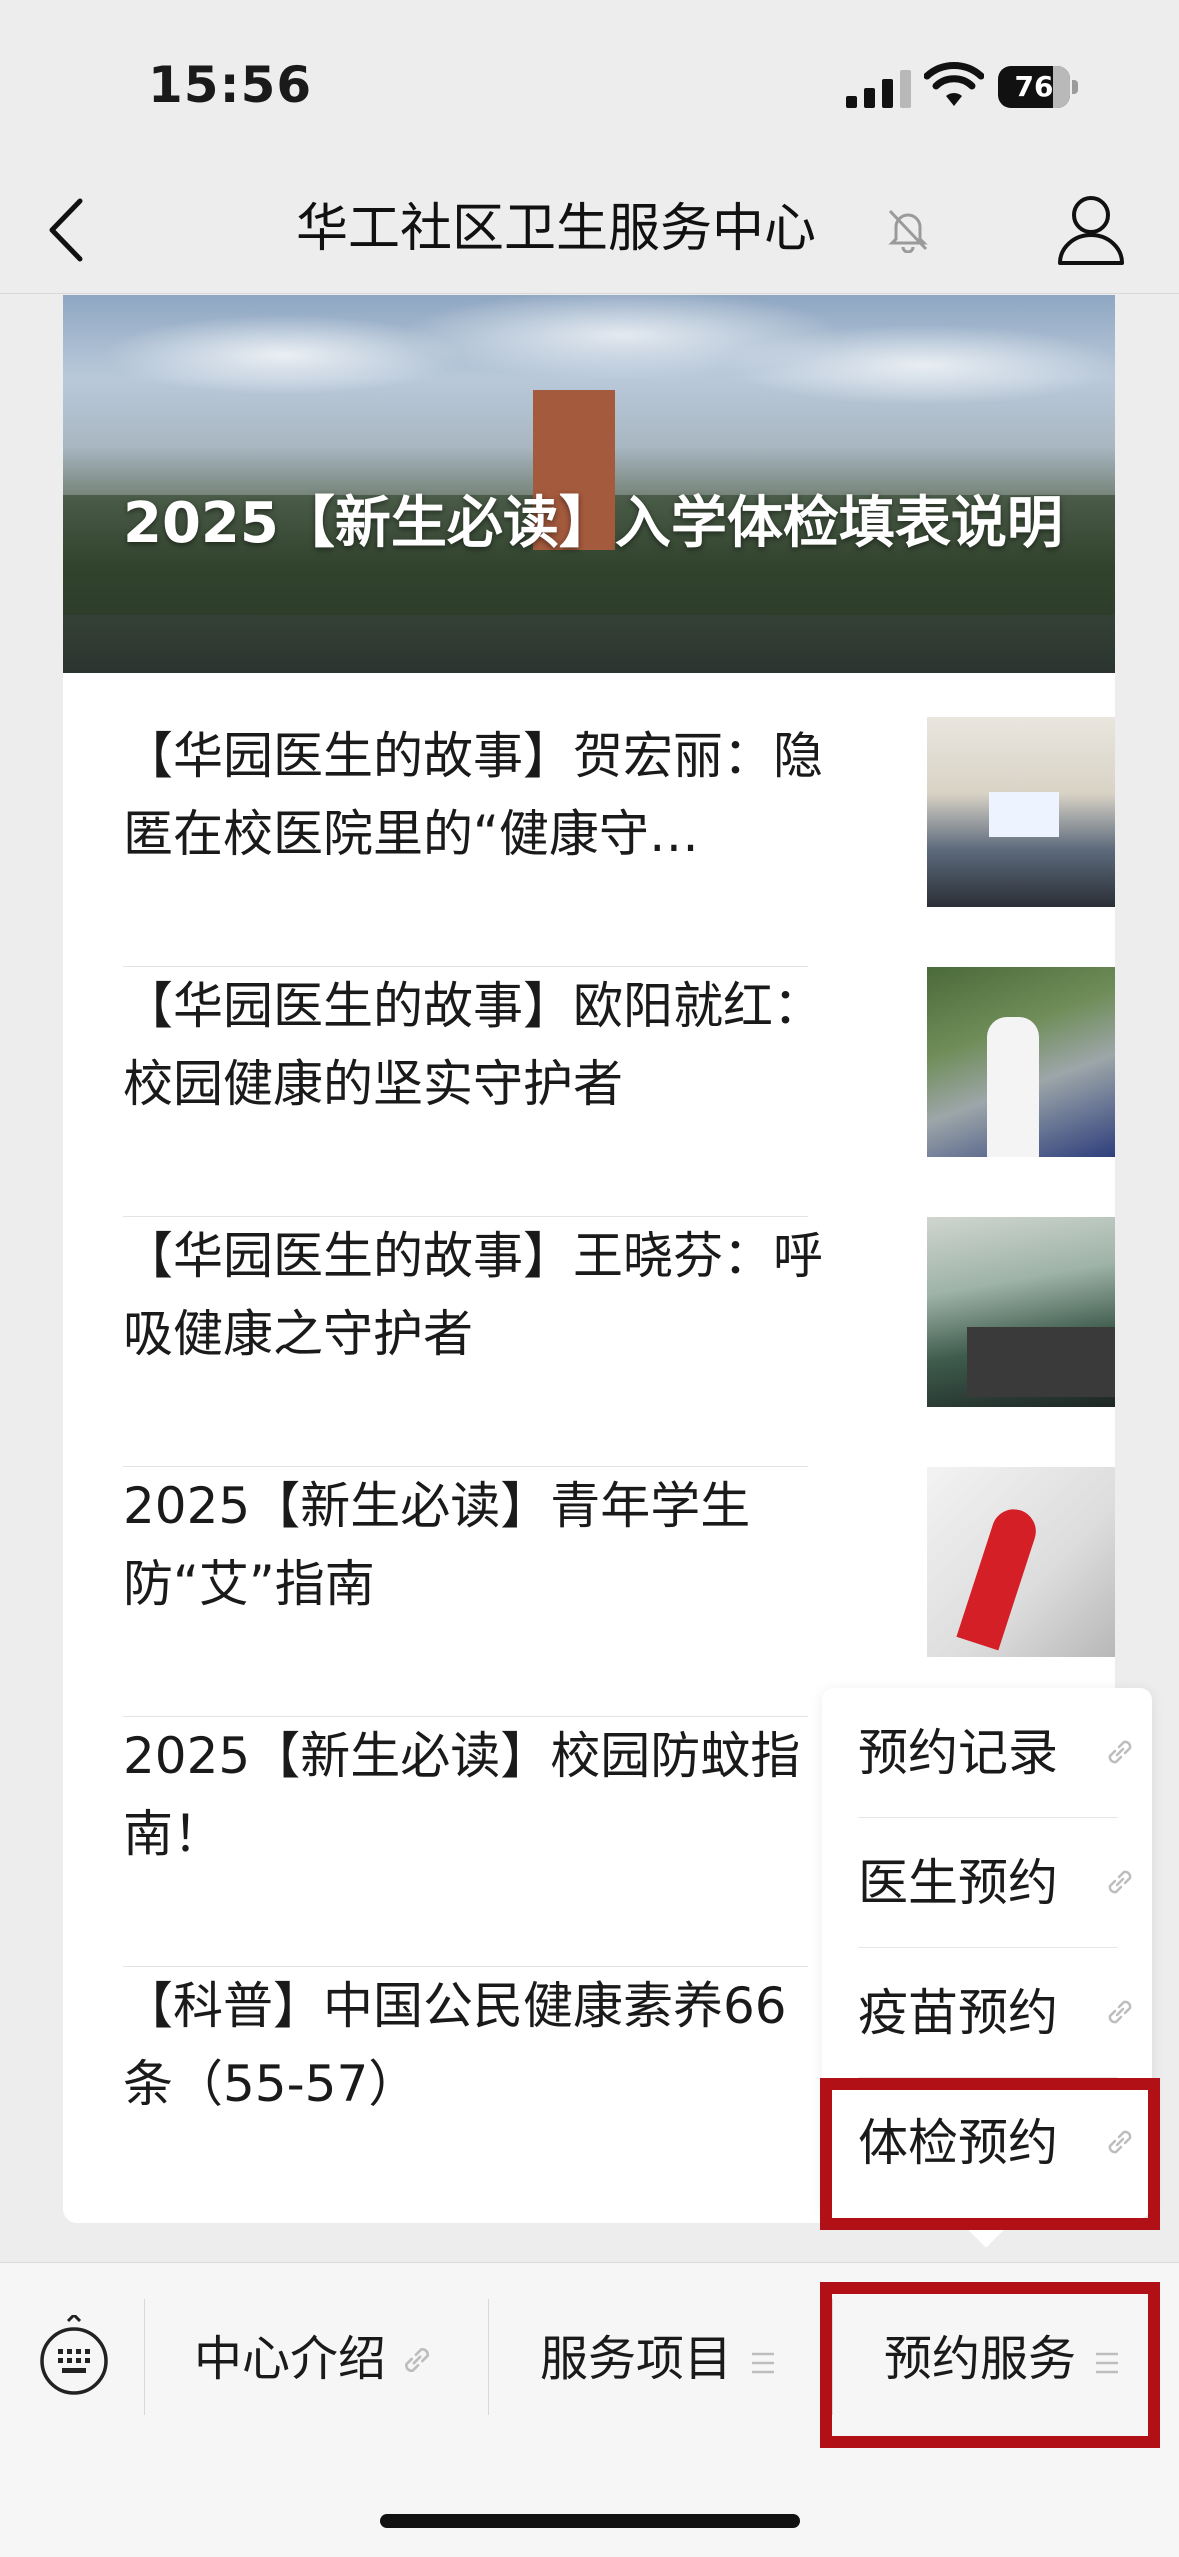 The width and height of the screenshot is (1179, 2557). What do you see at coordinates (556, 229) in the screenshot?
I see `page-title: 华工社区卫生服务中心` at bounding box center [556, 229].